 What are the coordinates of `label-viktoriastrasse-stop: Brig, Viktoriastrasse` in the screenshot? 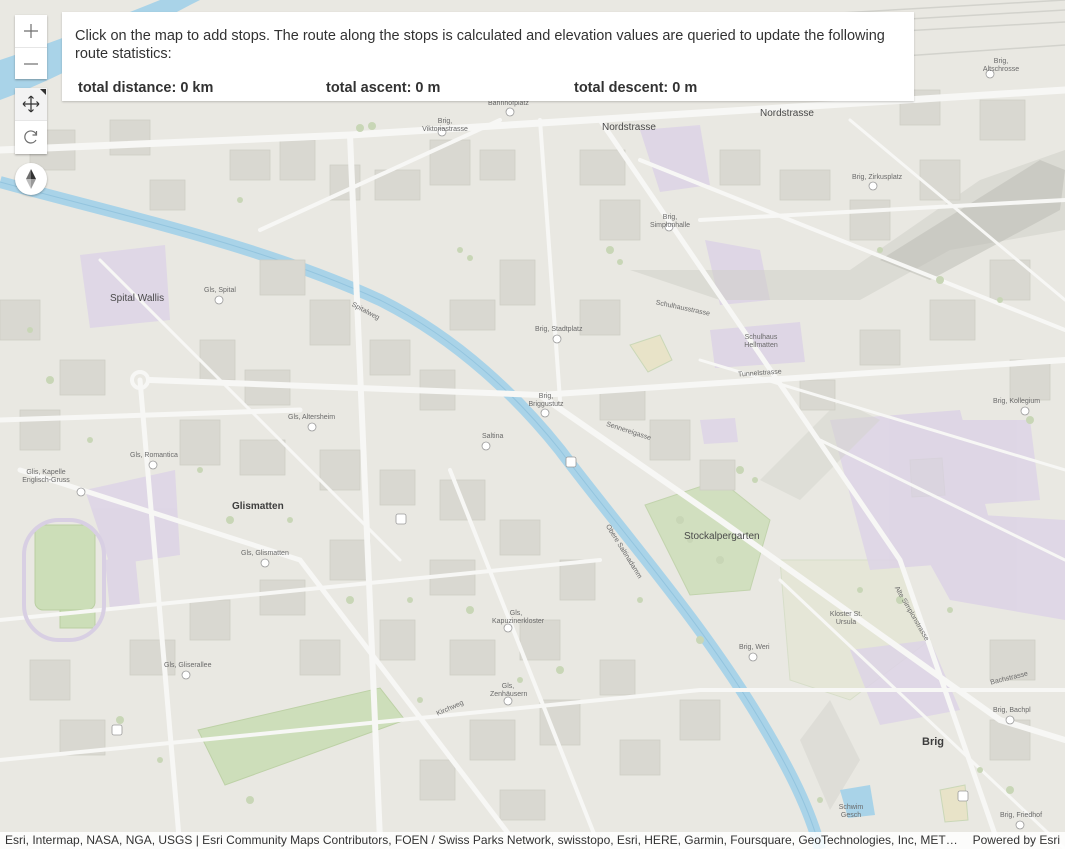 It's located at (445, 125).